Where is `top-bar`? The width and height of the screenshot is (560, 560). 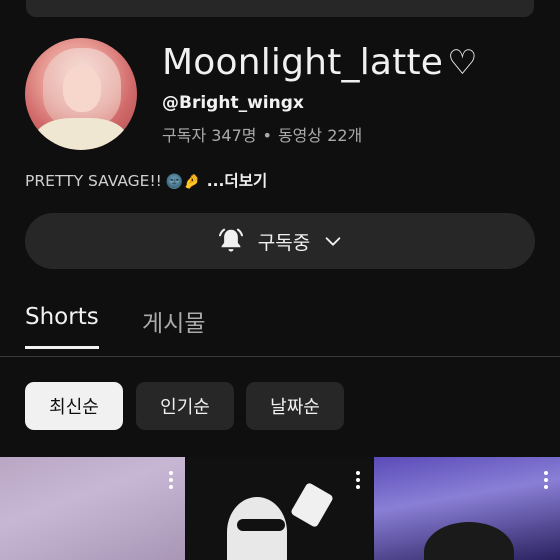
top-bar is located at coordinates (280, 8).